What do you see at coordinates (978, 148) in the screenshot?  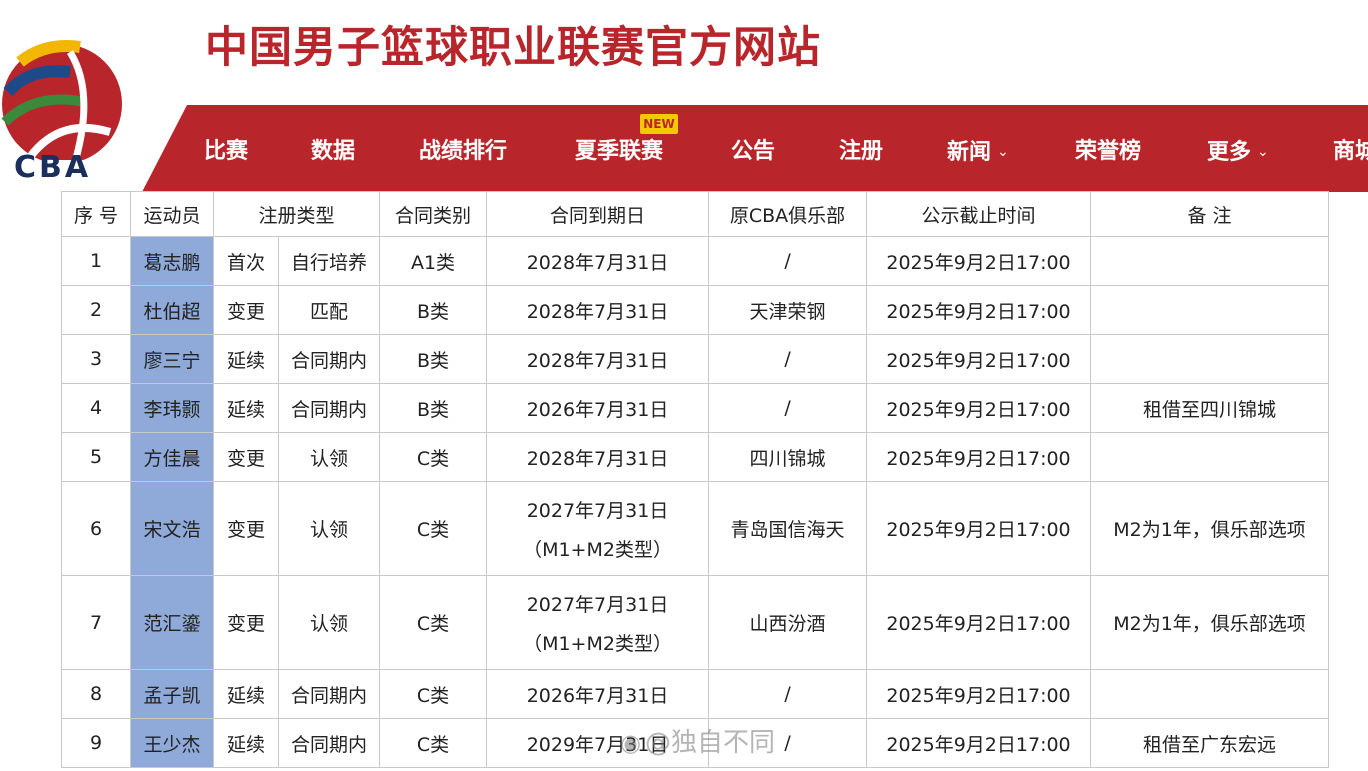 I see `nav-item-news: 新闻 ⌄` at bounding box center [978, 148].